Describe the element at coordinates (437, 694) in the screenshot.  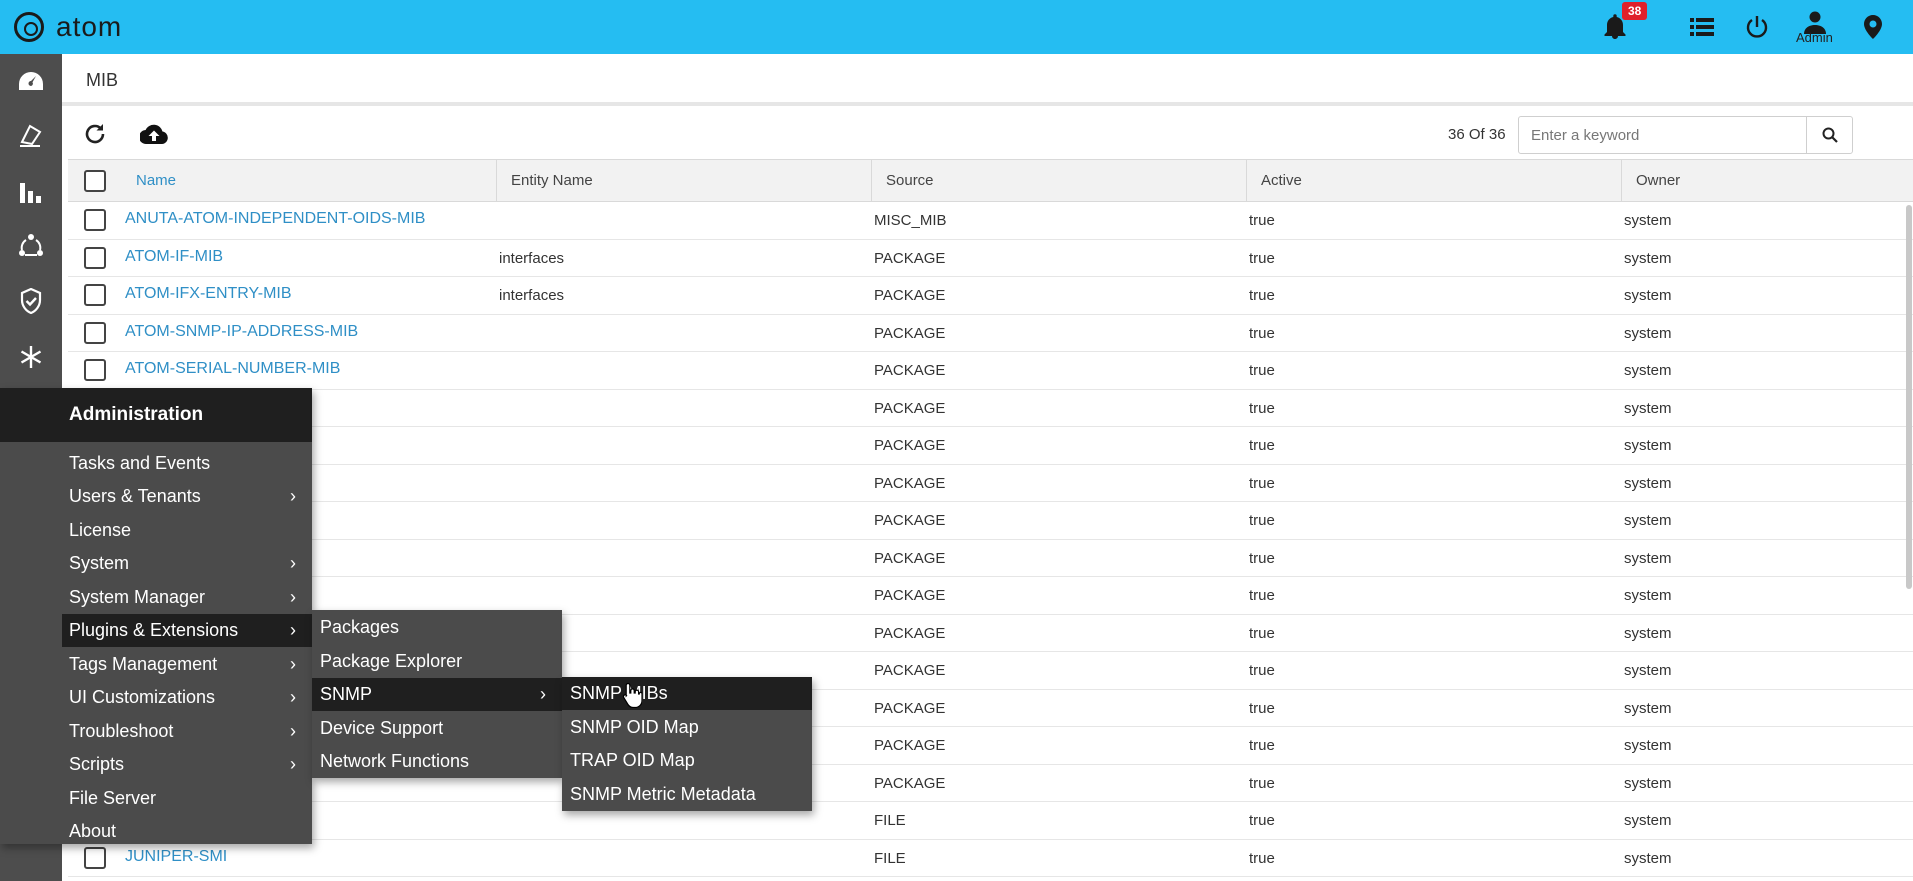
I see `submenu-item-snmp: SNMP ›` at that location.